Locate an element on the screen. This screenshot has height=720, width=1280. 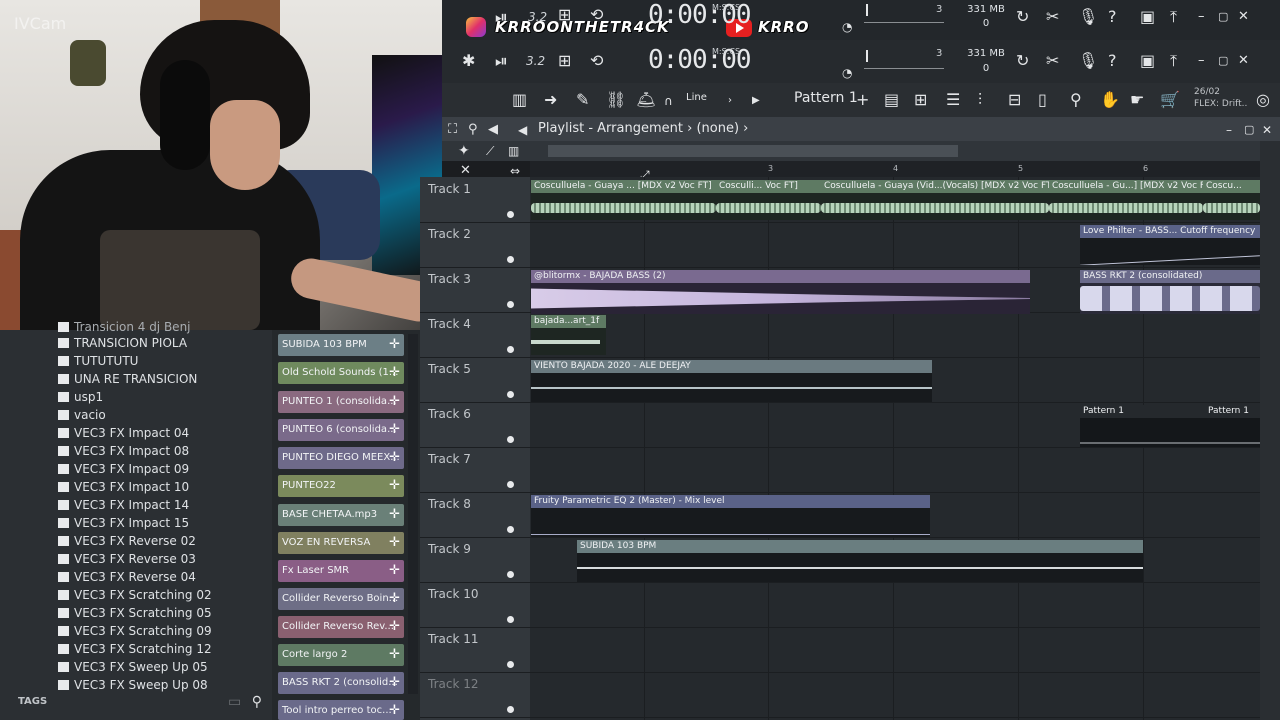
playlist-selection: (none) is located at coordinates (717, 128).